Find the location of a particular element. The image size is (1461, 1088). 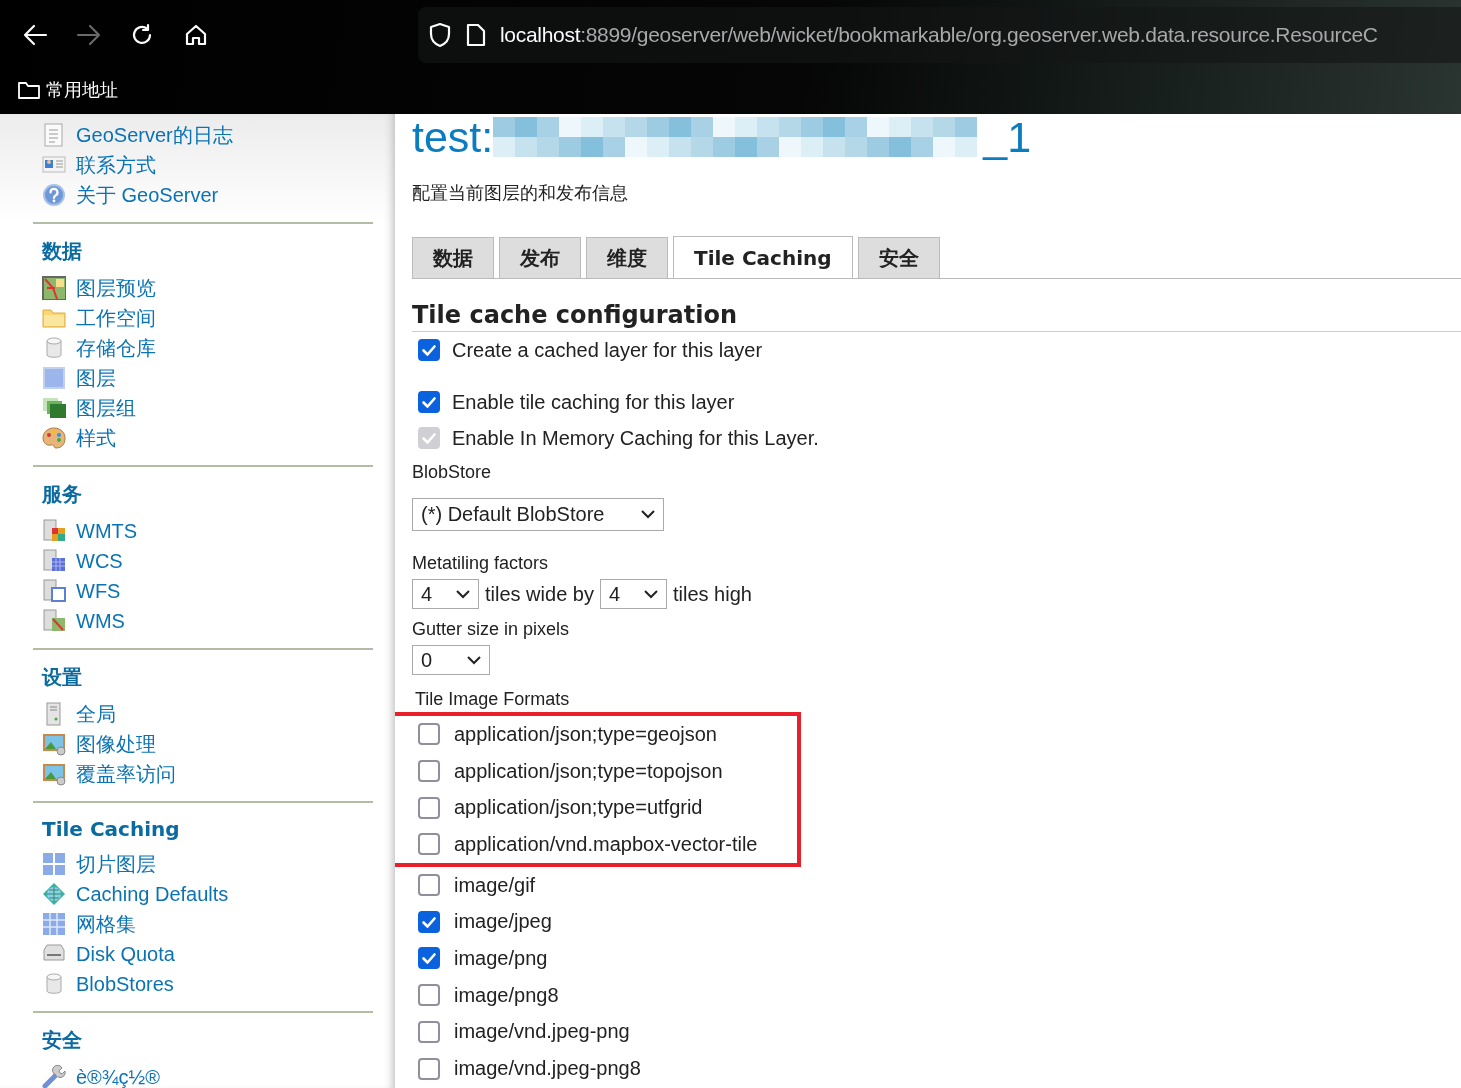

home-icon is located at coordinates (196, 35).